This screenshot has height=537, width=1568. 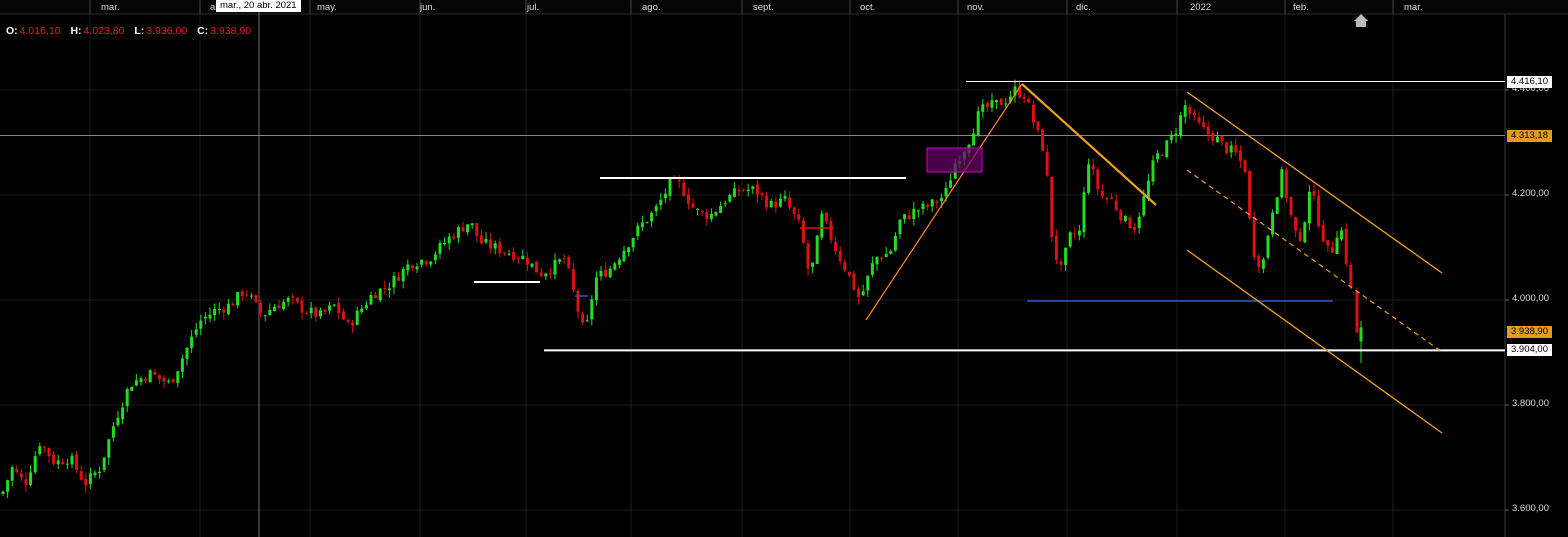 What do you see at coordinates (1530, 403) in the screenshot?
I see `y-tick-label: 3.800,00` at bounding box center [1530, 403].